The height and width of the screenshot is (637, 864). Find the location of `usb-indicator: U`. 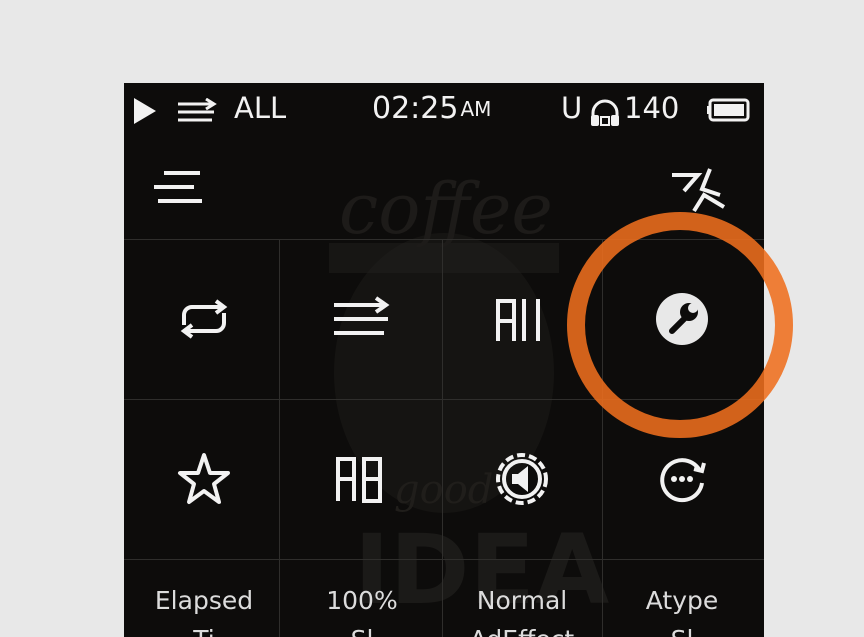

usb-indicator: U is located at coordinates (572, 108).